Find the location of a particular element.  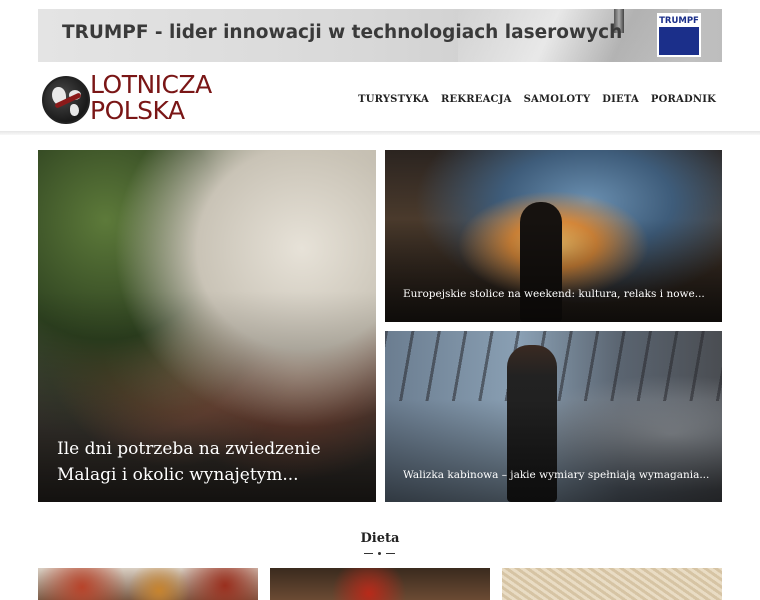

nav-item-samoloty: Samoloty is located at coordinates (557, 99).